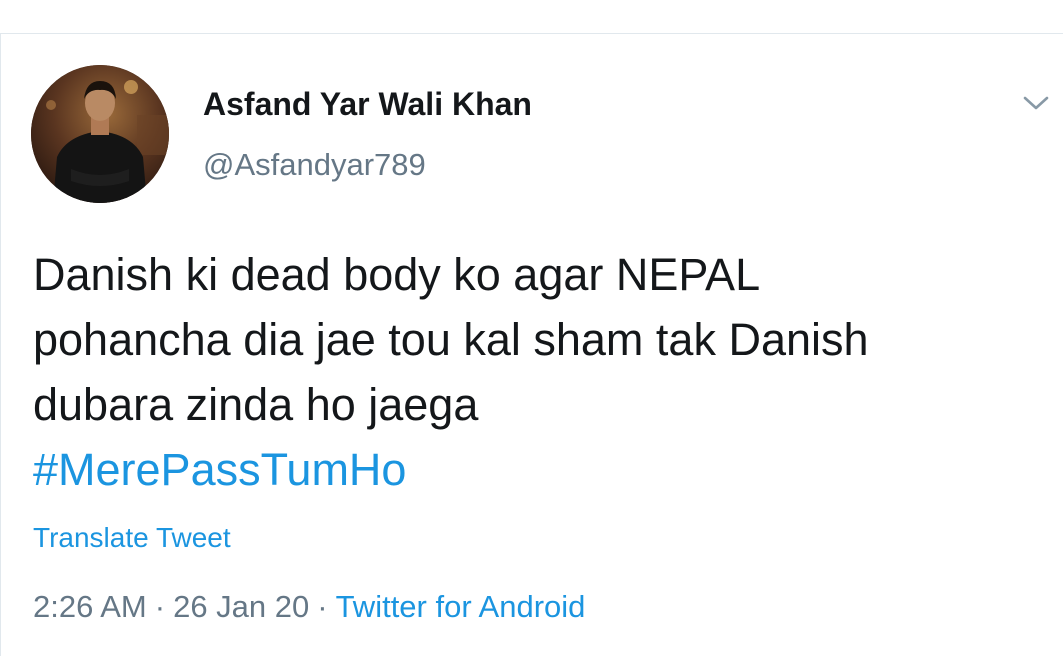  Describe the element at coordinates (90, 606) in the screenshot. I see `tweet-time: 2:26 AM` at that location.